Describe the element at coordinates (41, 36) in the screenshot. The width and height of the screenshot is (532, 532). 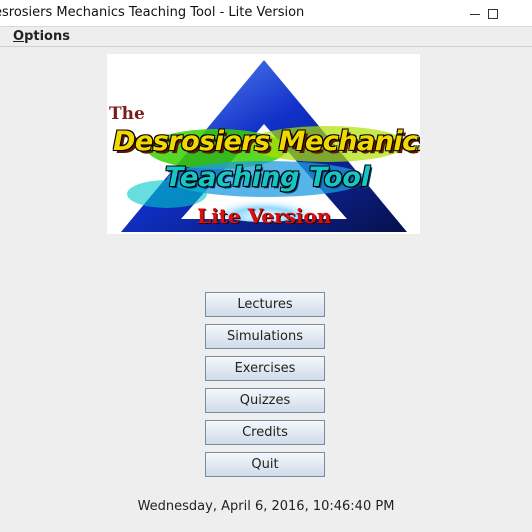
I see `menu-options: Options` at that location.